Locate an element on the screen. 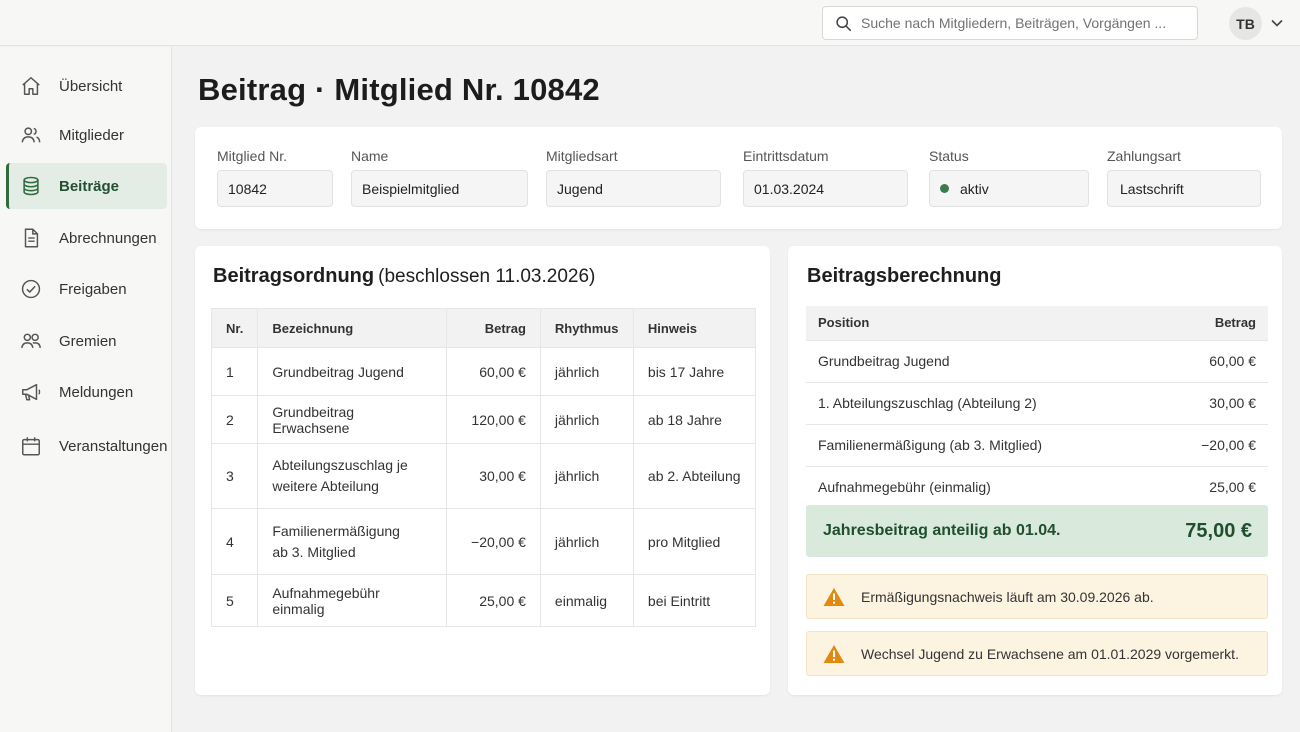 The image size is (1300, 732). cell-bezeichnung: Abteilungszuschlag je weitere Abteilung is located at coordinates (352, 476).